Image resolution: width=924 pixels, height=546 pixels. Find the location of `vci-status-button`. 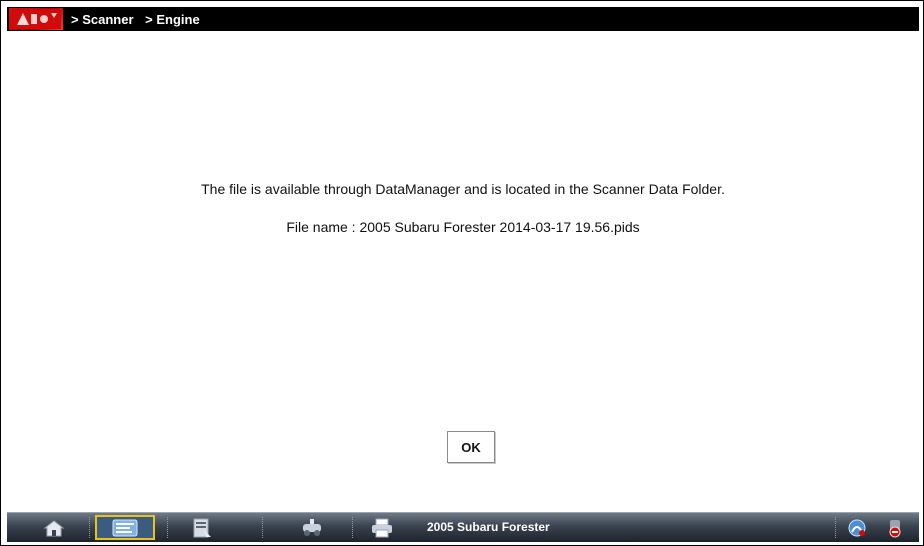

vci-status-button is located at coordinates (895, 527).